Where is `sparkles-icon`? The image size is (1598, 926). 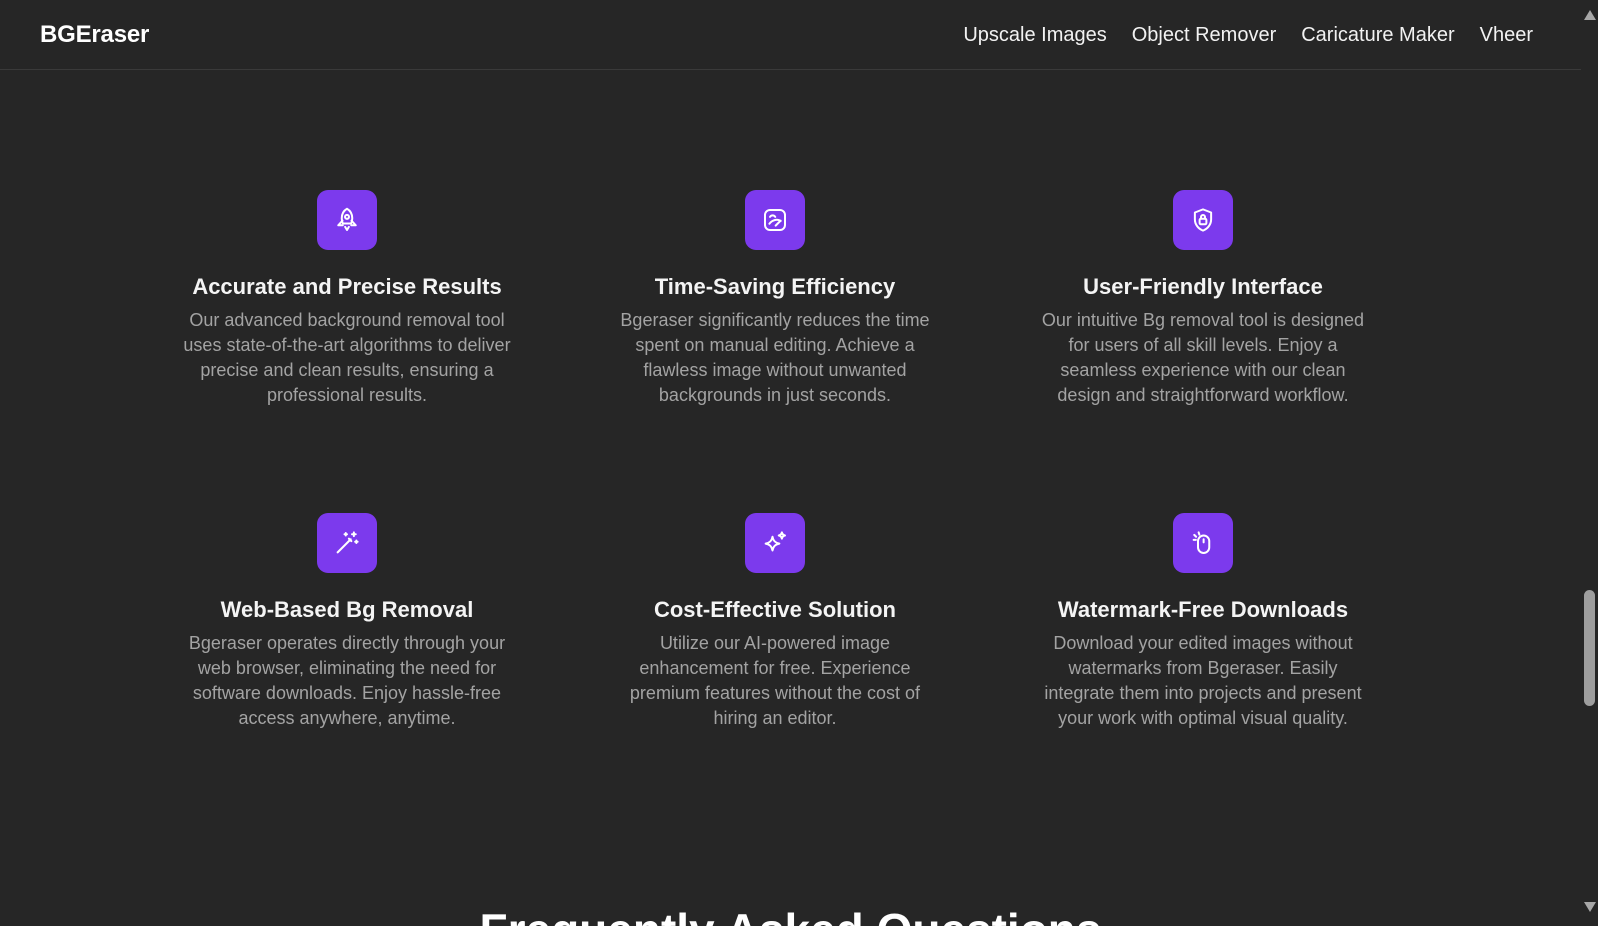
sparkles-icon is located at coordinates (775, 543).